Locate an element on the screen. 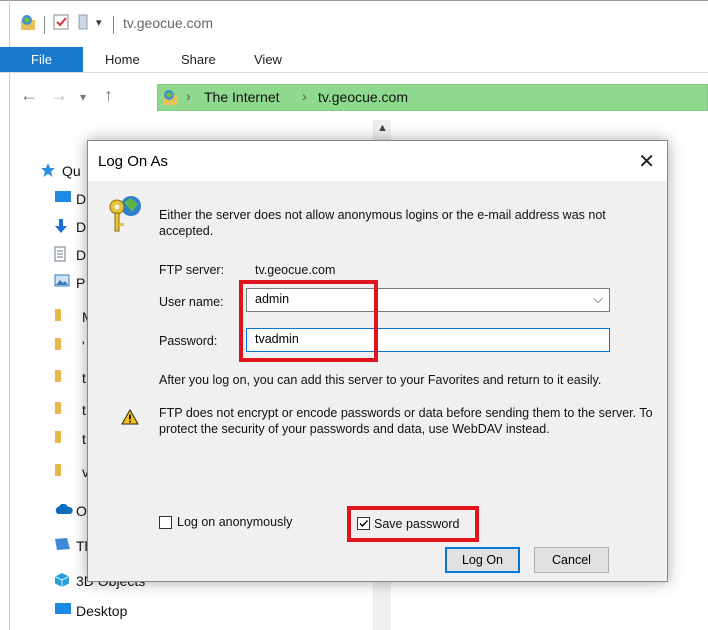 The image size is (708, 630). window-title: tv.geocue.com is located at coordinates (168, 23).